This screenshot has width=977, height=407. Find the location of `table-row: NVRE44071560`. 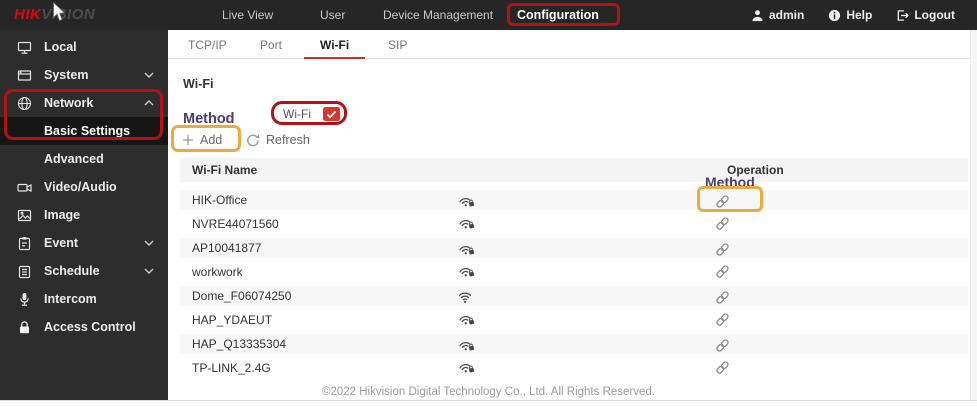

table-row: NVRE44071560 is located at coordinates (574, 224).